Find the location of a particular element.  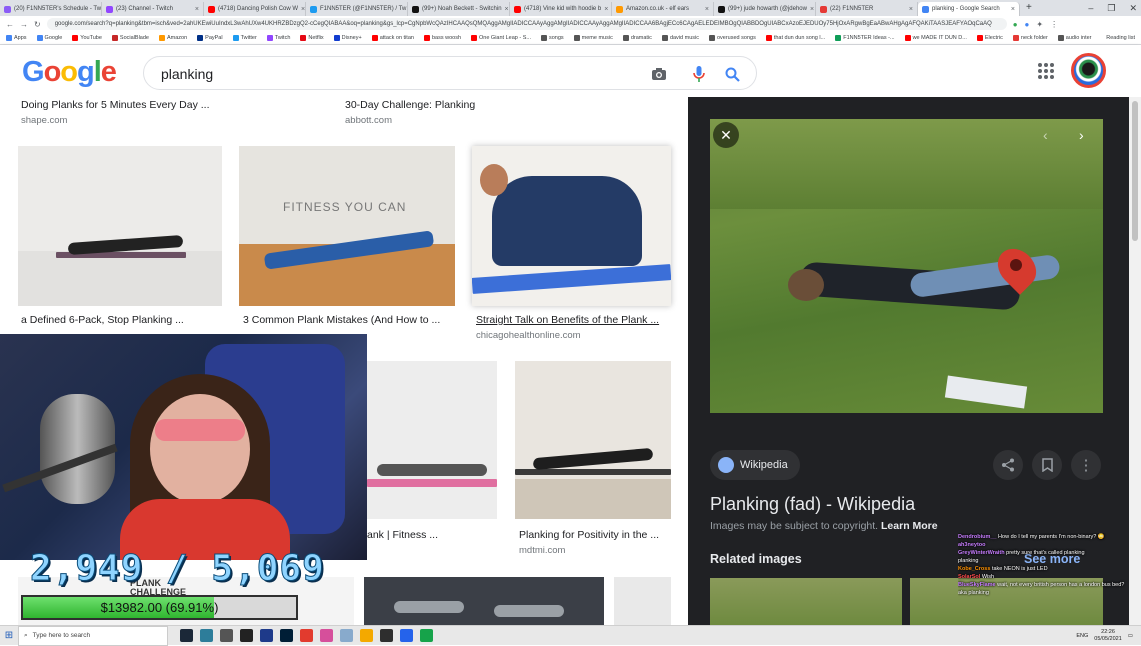

bookmark-item: songs is located at coordinates (552, 38).